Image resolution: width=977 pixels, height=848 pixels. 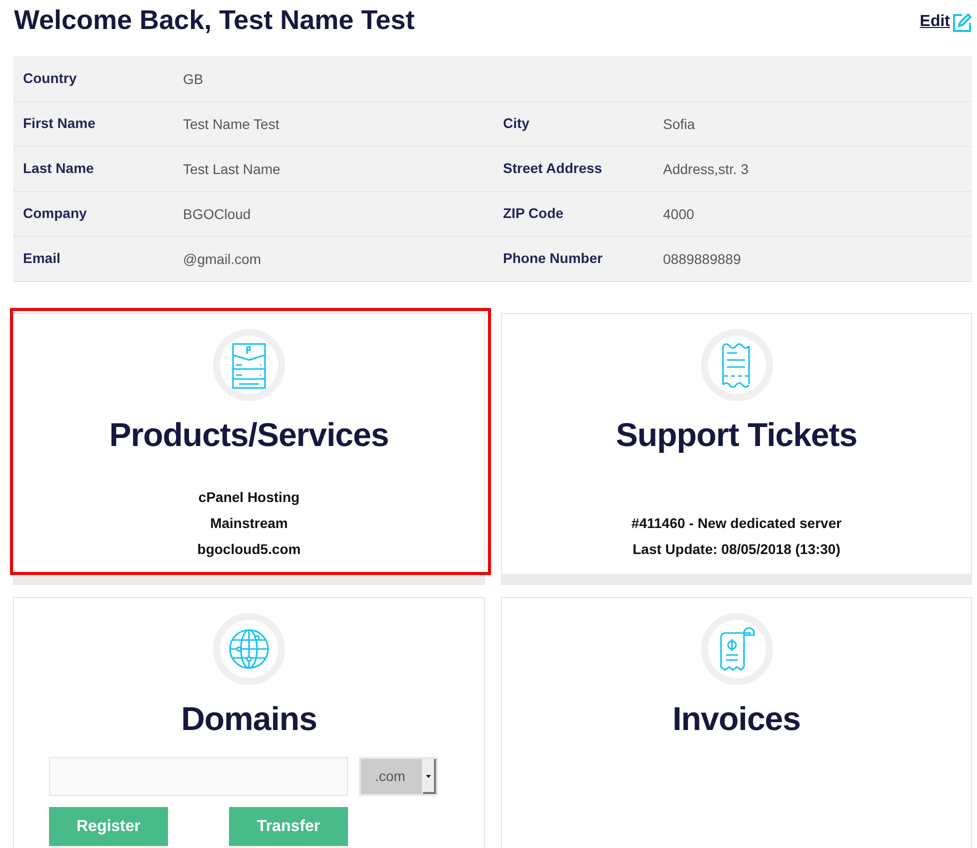 What do you see at coordinates (249, 523) in the screenshot?
I see `card-text: Mainstream` at bounding box center [249, 523].